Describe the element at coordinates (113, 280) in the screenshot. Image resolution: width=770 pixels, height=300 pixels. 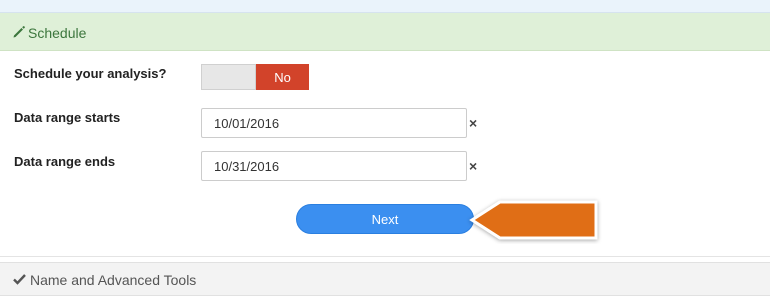
I see `advanced-panel-title: Name and Advanced Tools` at that location.